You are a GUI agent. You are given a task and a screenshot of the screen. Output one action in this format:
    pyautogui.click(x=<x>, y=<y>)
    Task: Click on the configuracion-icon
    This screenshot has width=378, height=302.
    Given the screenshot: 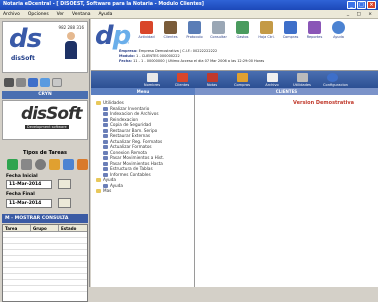 What is the action you would take?
    pyautogui.click(x=332, y=77)
    